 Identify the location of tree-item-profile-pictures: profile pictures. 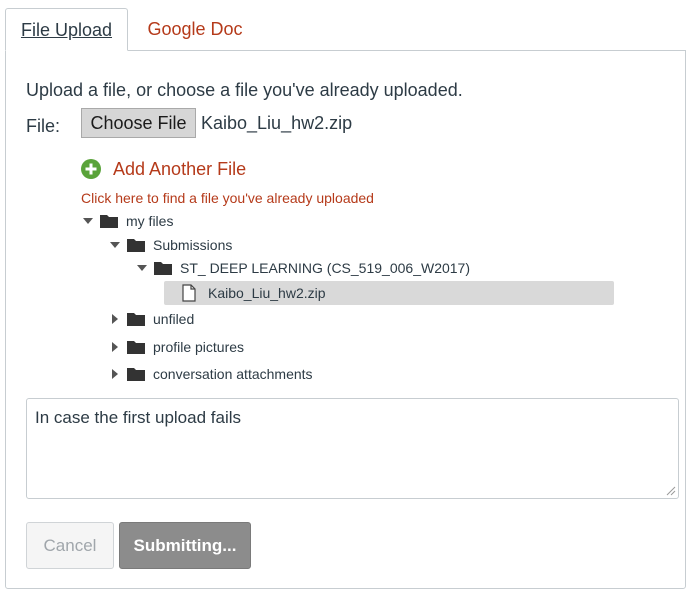
(176, 347).